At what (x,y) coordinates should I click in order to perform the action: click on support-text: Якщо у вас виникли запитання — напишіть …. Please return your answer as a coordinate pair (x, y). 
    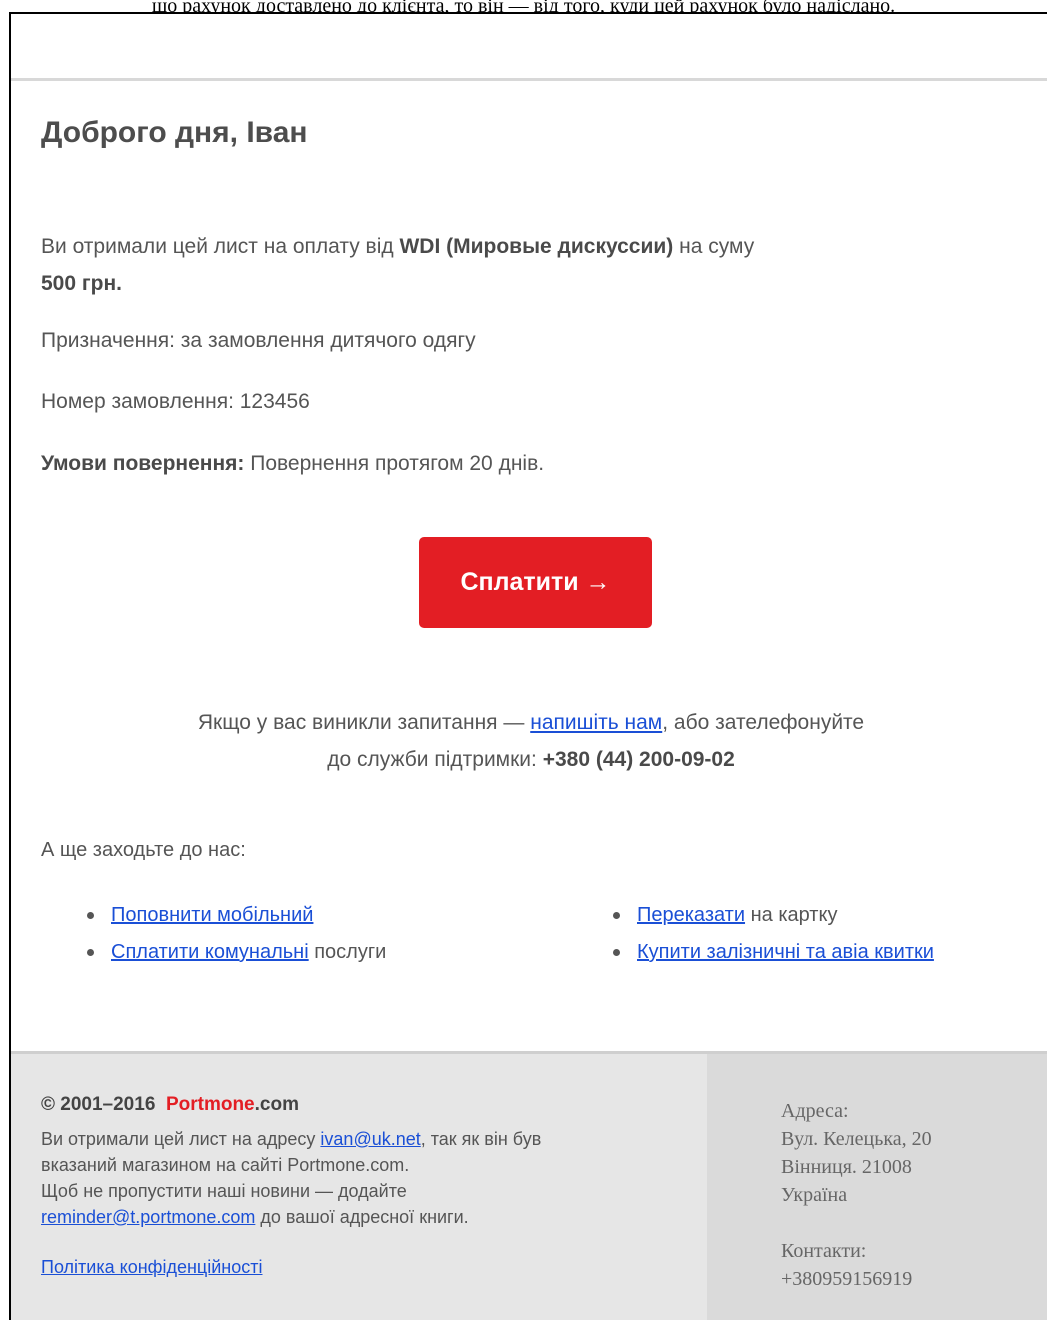
    Looking at the image, I should click on (531, 741).